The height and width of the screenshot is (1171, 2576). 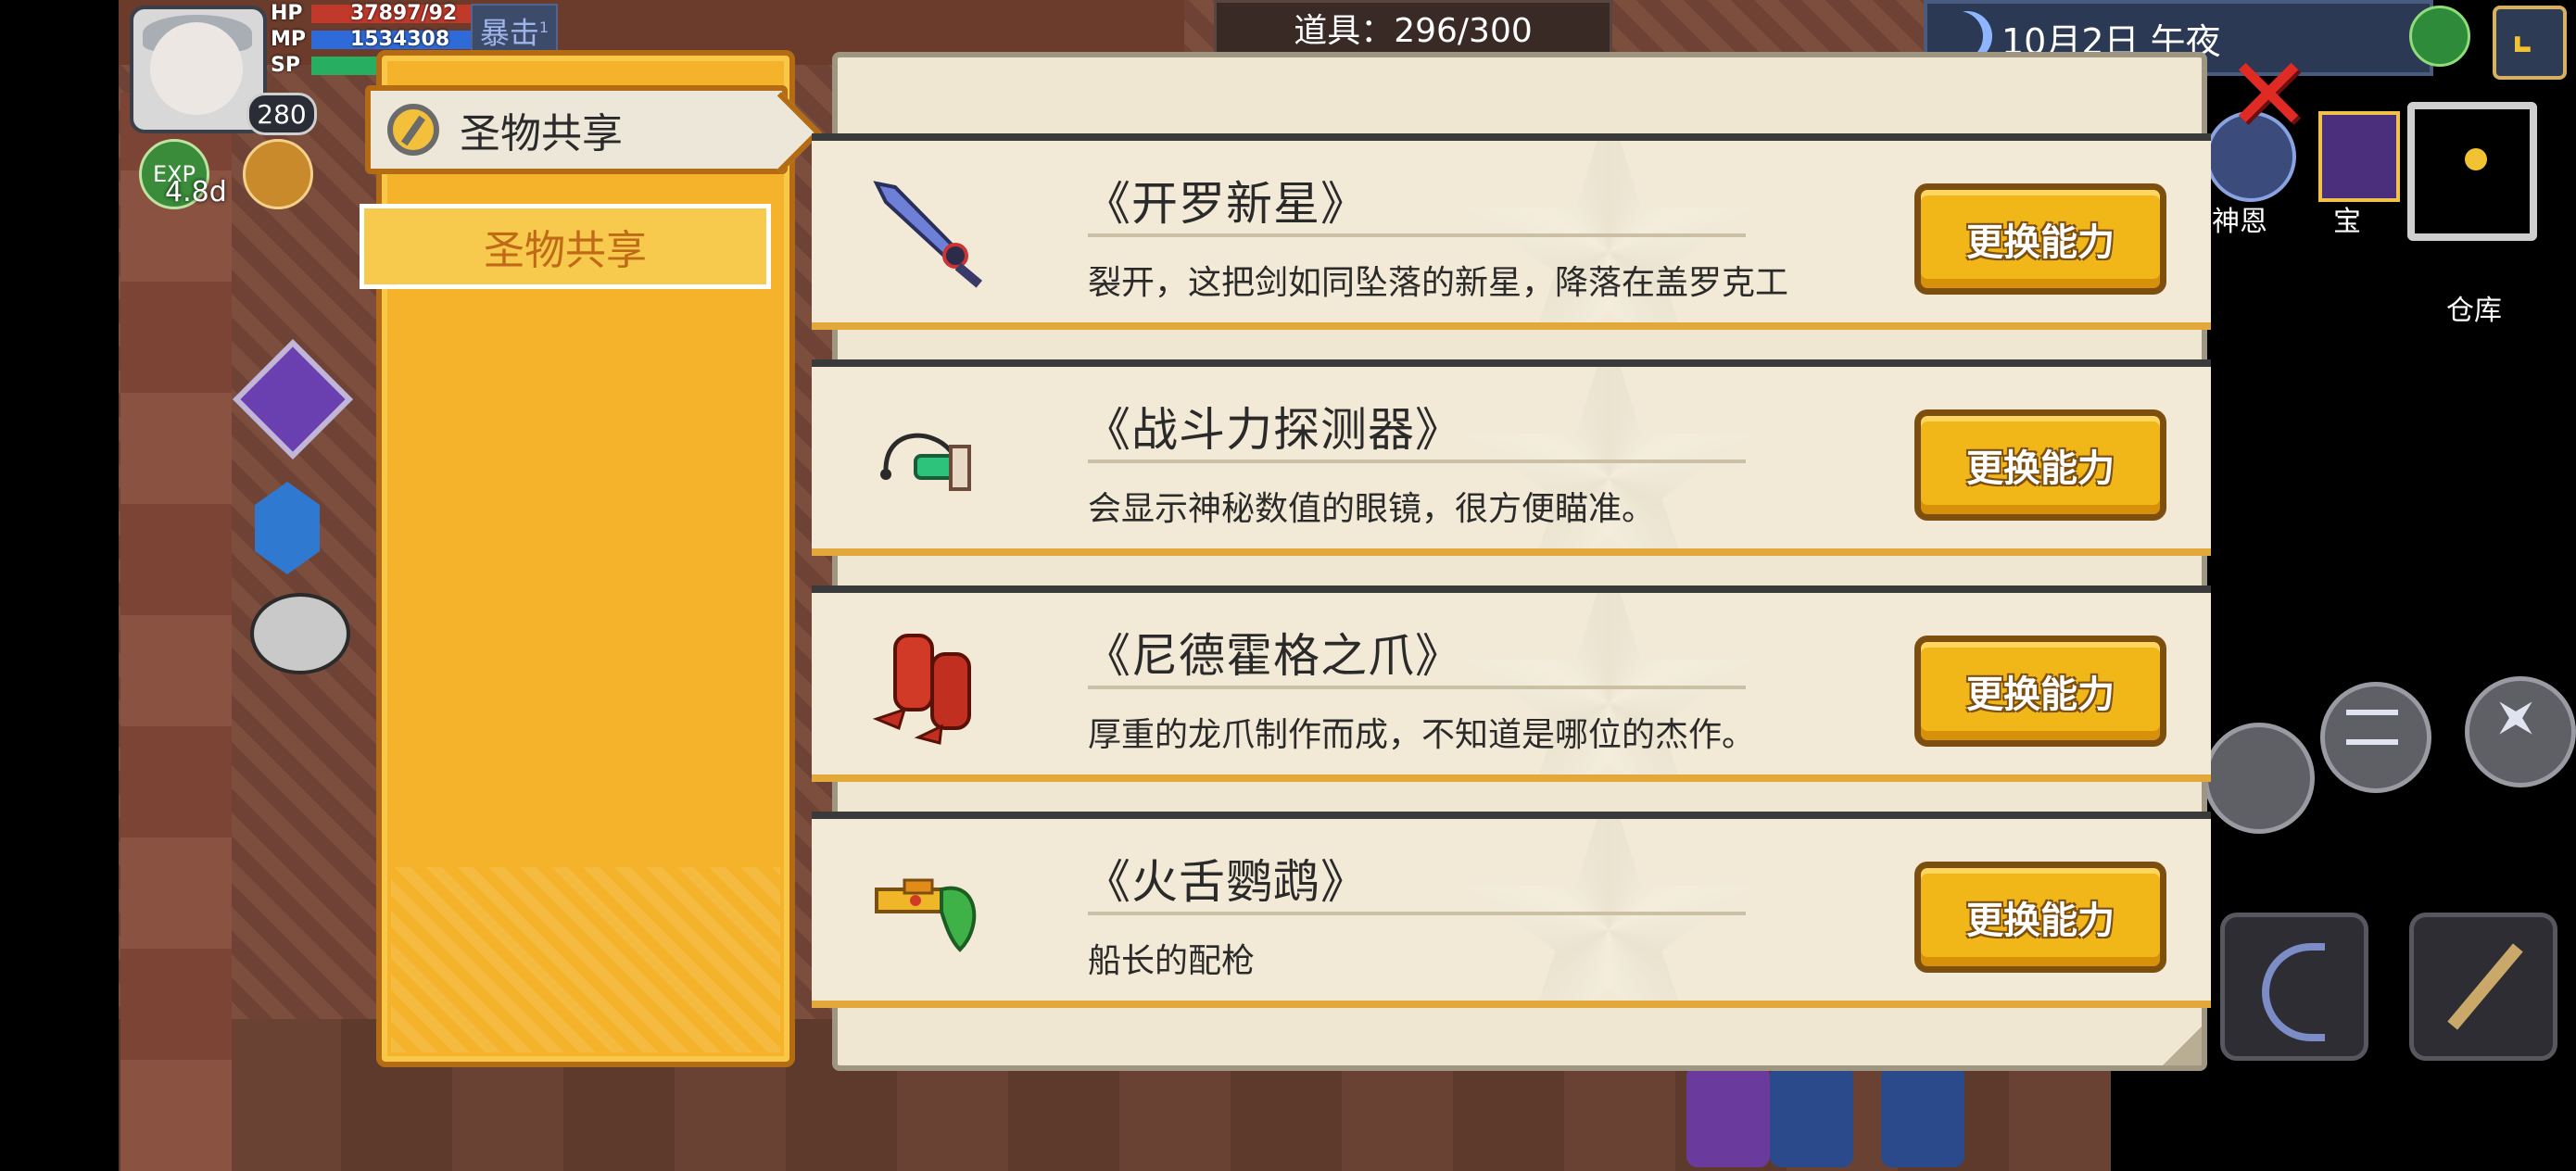 What do you see at coordinates (1413, 28) in the screenshot?
I see `inventory-counter: 道具：296/300` at bounding box center [1413, 28].